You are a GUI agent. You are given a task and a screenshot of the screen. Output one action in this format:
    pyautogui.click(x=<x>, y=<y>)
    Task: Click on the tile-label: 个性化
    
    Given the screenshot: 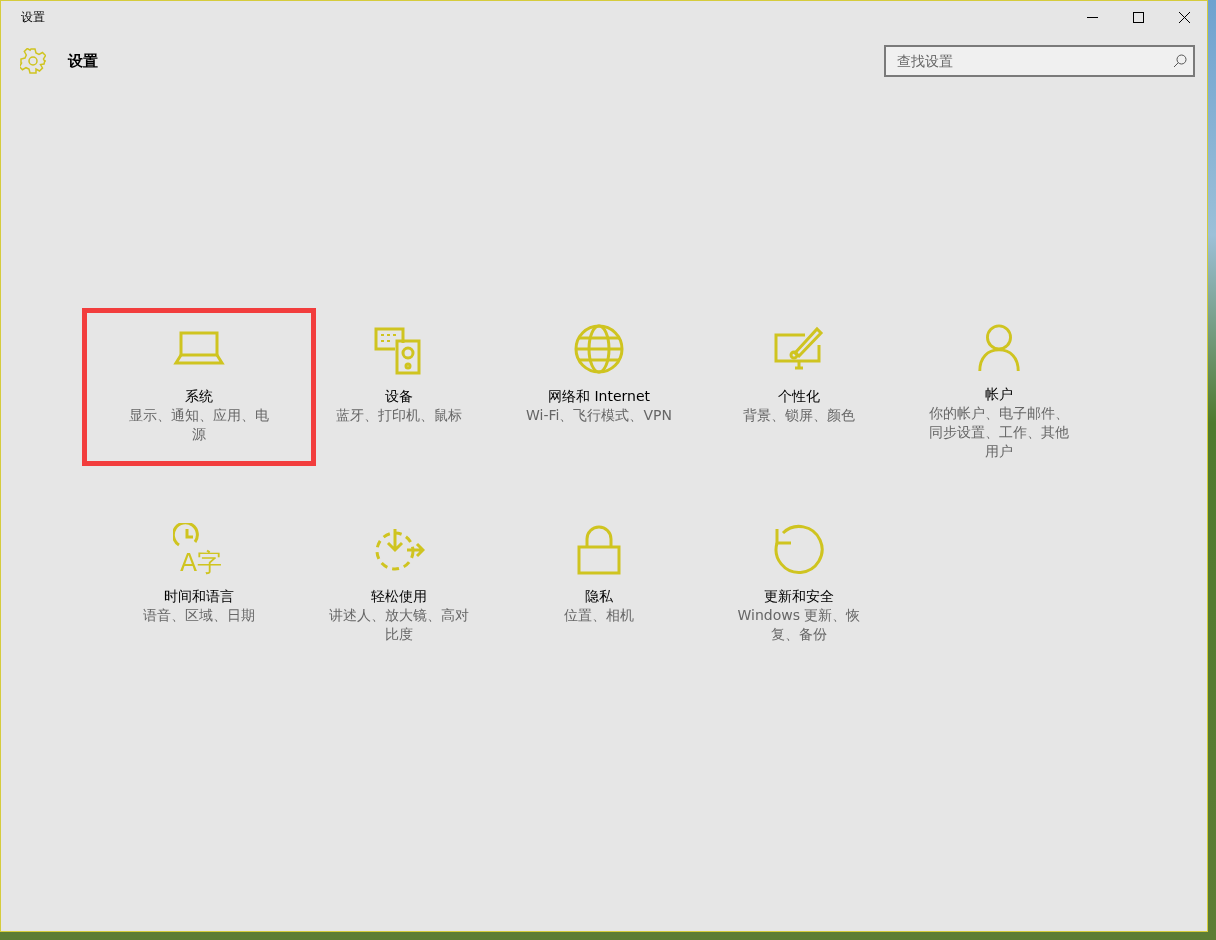 What is the action you would take?
    pyautogui.click(x=799, y=396)
    